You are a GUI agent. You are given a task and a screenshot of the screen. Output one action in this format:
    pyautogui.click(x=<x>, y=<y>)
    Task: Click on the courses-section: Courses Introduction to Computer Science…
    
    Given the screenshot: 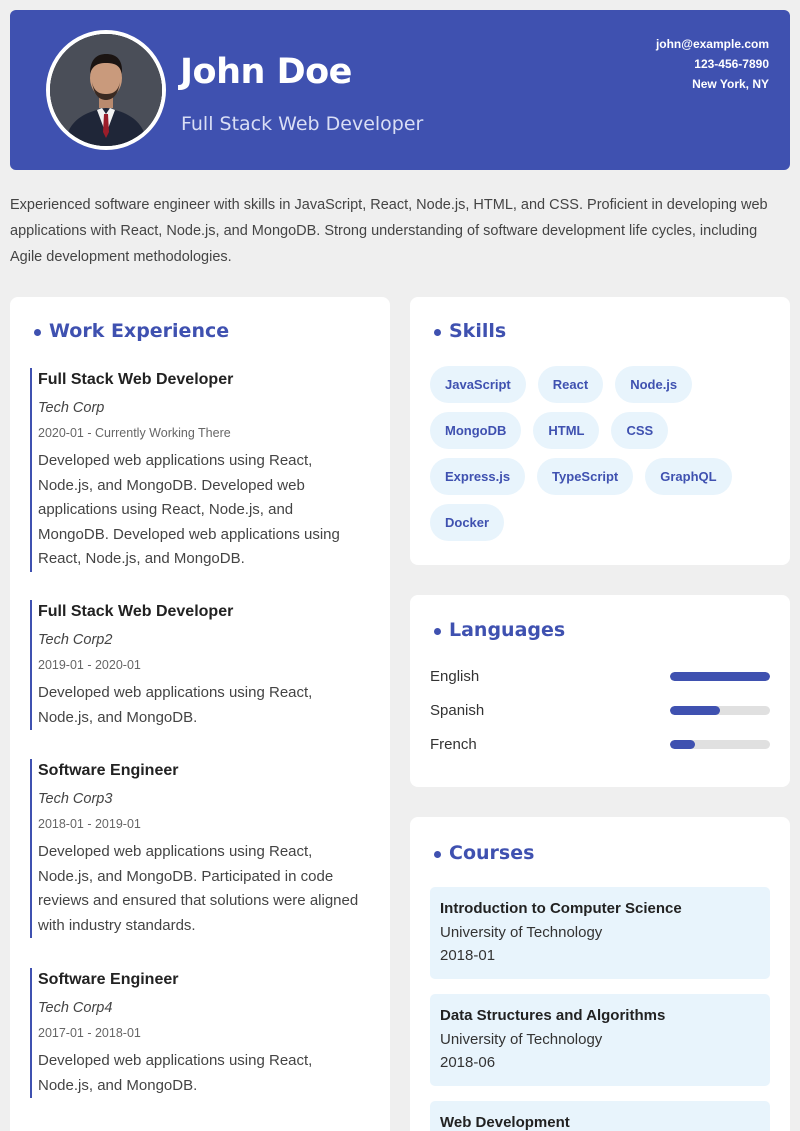 What is the action you would take?
    pyautogui.click(x=600, y=974)
    